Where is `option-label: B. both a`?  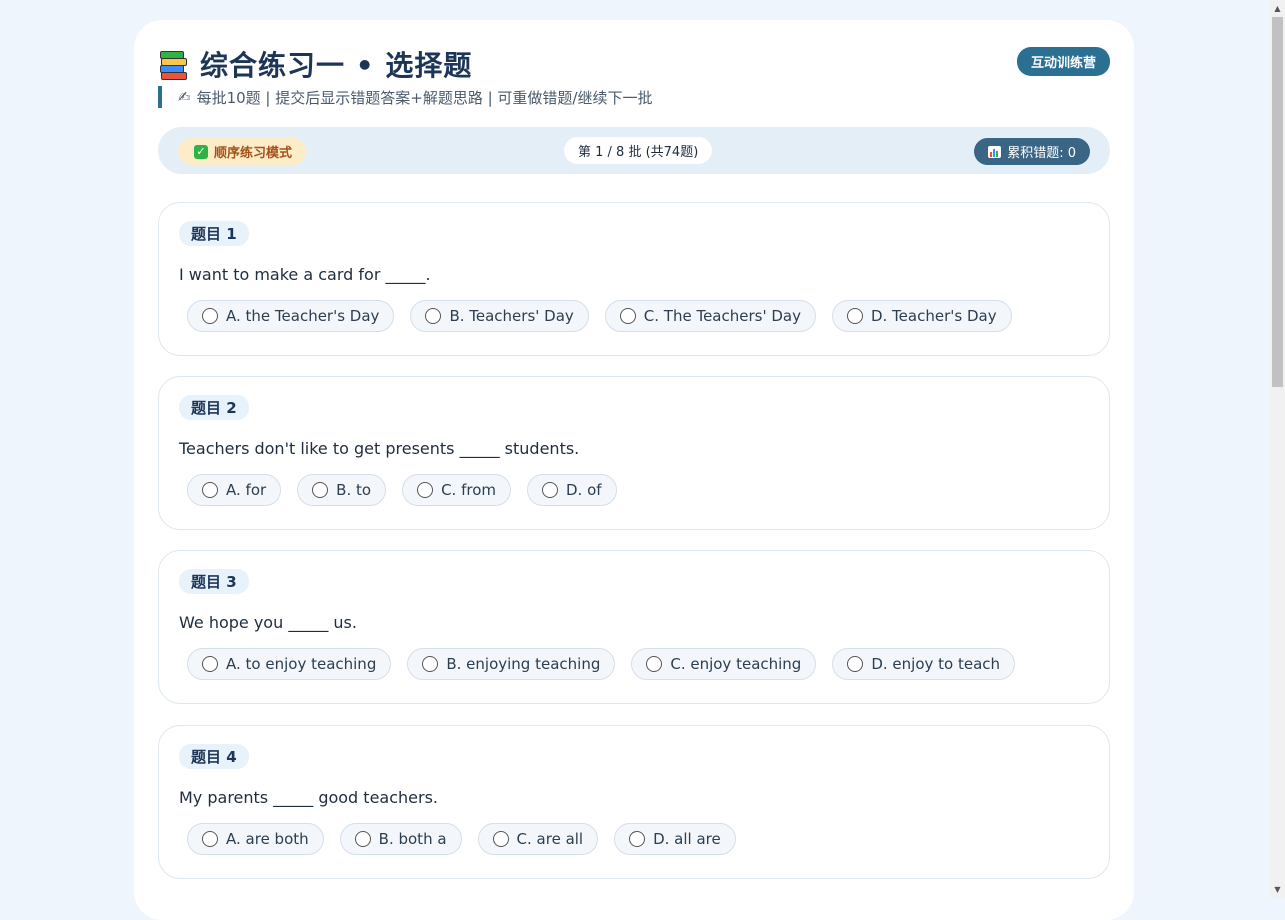 option-label: B. both a is located at coordinates (412, 839).